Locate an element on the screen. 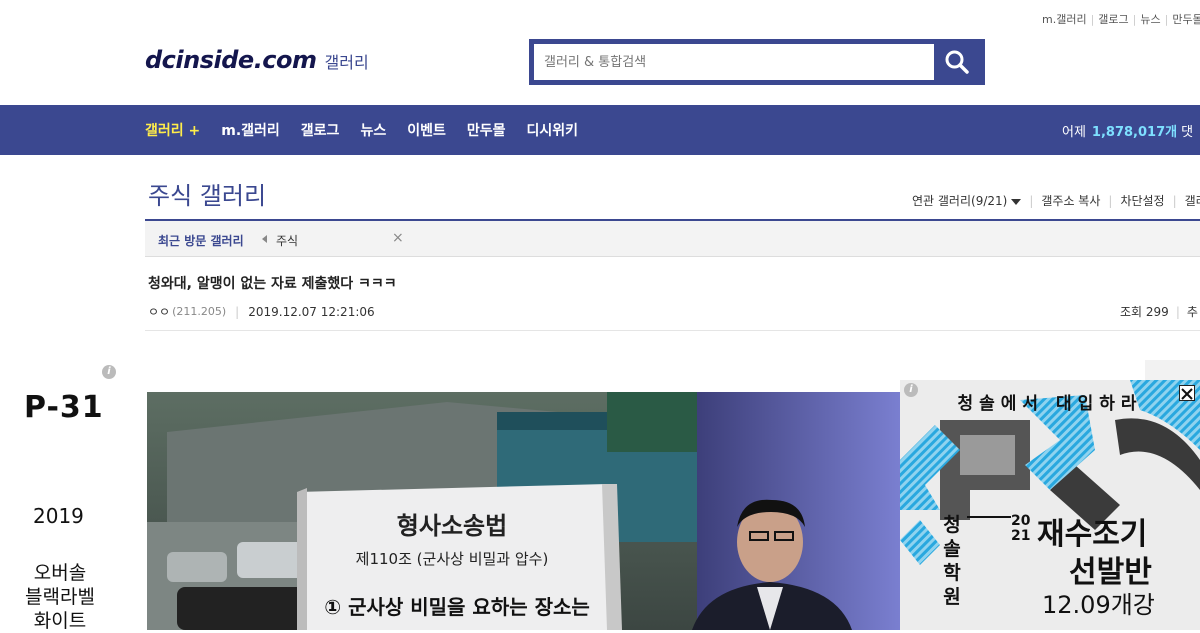 This screenshot has width=1200, height=633. logo-gallery-label: 갤러리 is located at coordinates (346, 62).